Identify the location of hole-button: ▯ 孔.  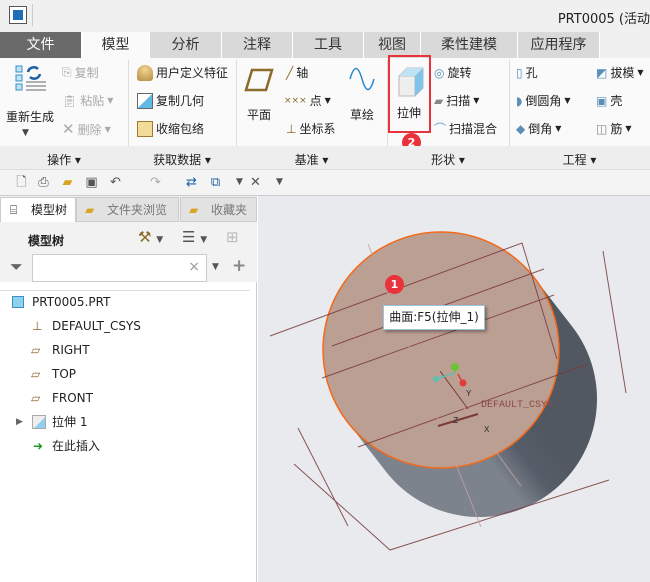
(527, 72).